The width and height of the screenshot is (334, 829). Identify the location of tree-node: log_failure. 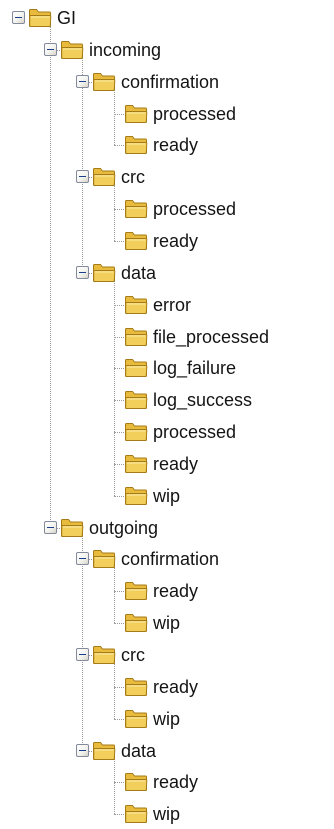
(167, 368).